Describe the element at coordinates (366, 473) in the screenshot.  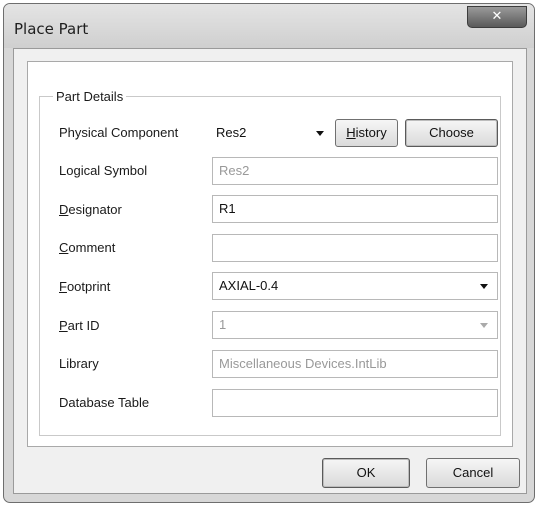
I see `ok-button: OK` at that location.